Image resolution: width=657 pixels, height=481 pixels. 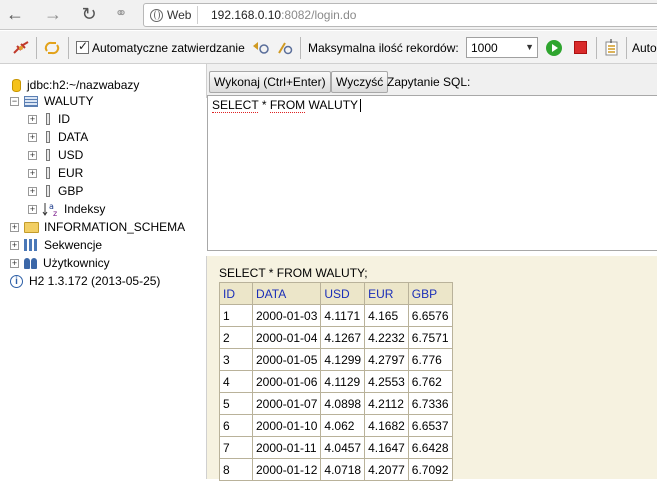 I want to click on cell-data: 2000-01-10, so click(x=286, y=425).